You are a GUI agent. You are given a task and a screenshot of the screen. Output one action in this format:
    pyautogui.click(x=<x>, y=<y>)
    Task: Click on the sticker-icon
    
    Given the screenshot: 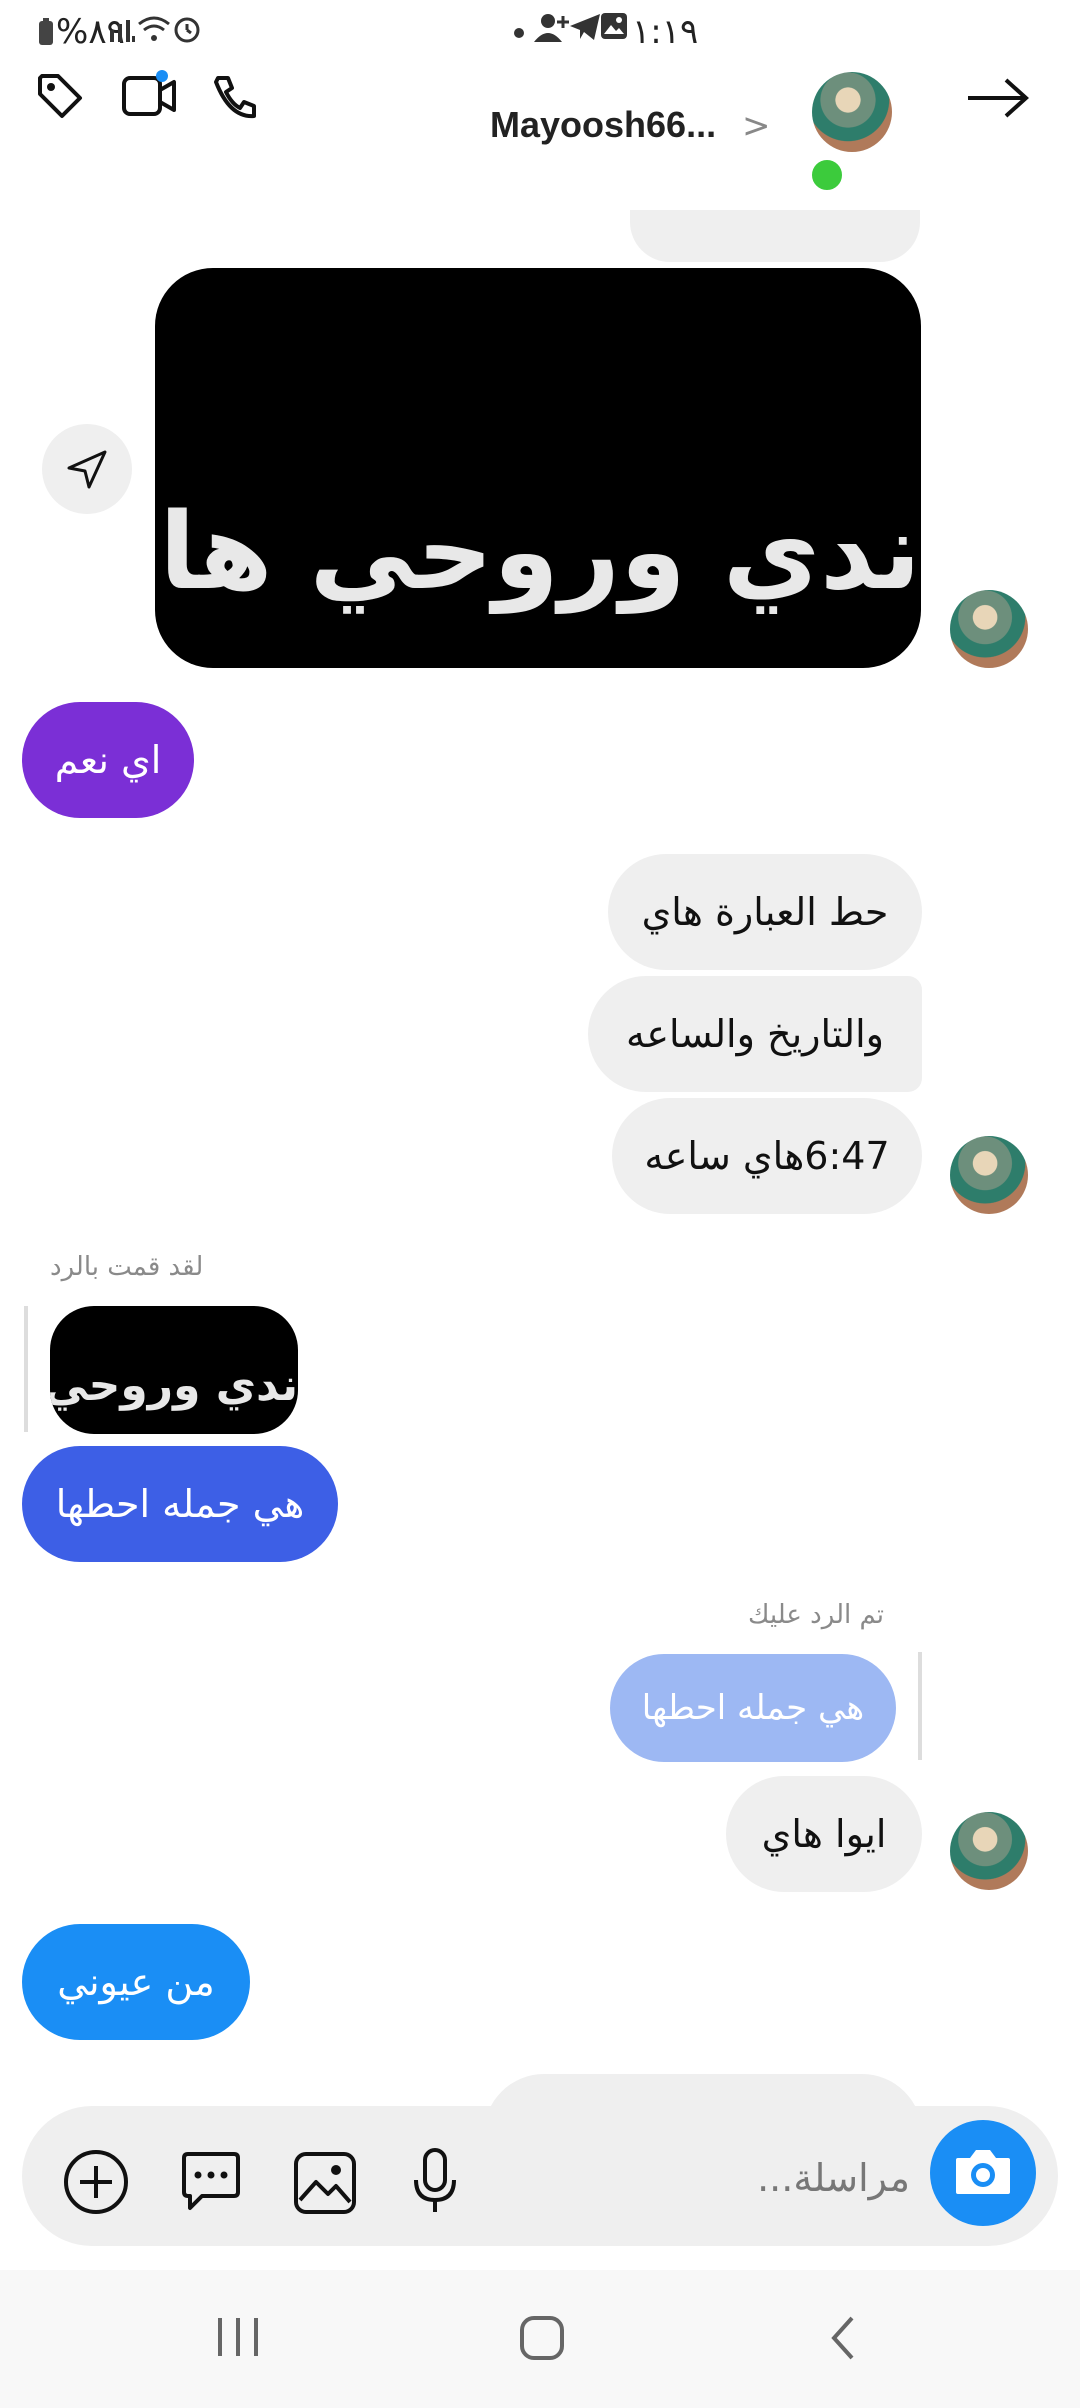 What is the action you would take?
    pyautogui.click(x=211, y=2182)
    